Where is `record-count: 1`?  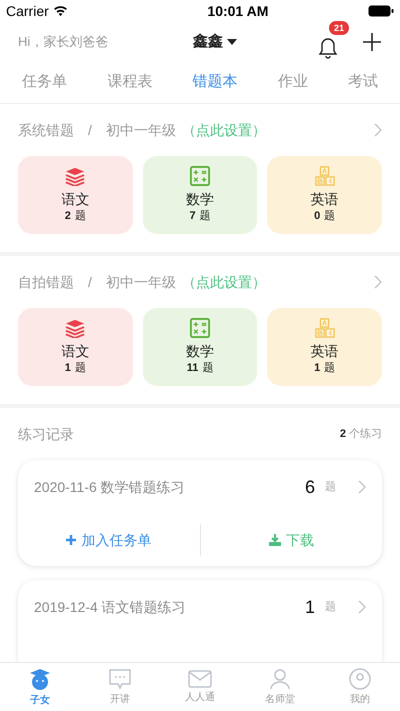
record-count: 1 is located at coordinates (309, 607).